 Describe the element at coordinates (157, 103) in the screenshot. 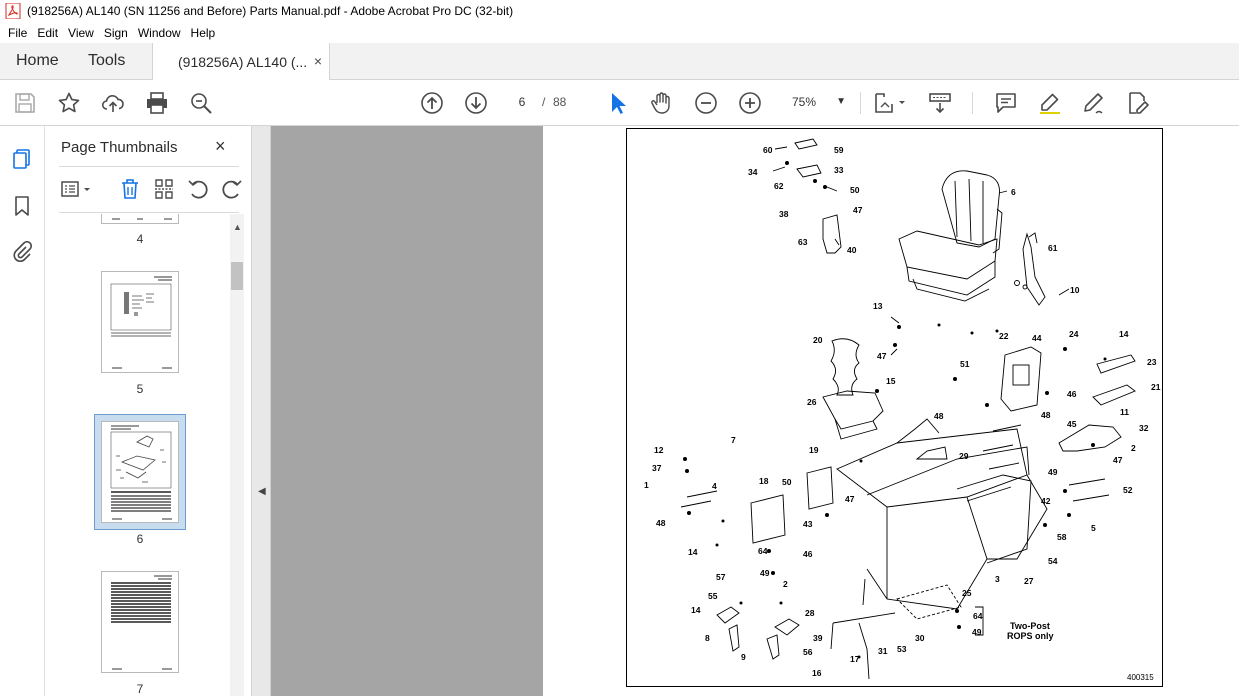

I see `print-icon` at that location.